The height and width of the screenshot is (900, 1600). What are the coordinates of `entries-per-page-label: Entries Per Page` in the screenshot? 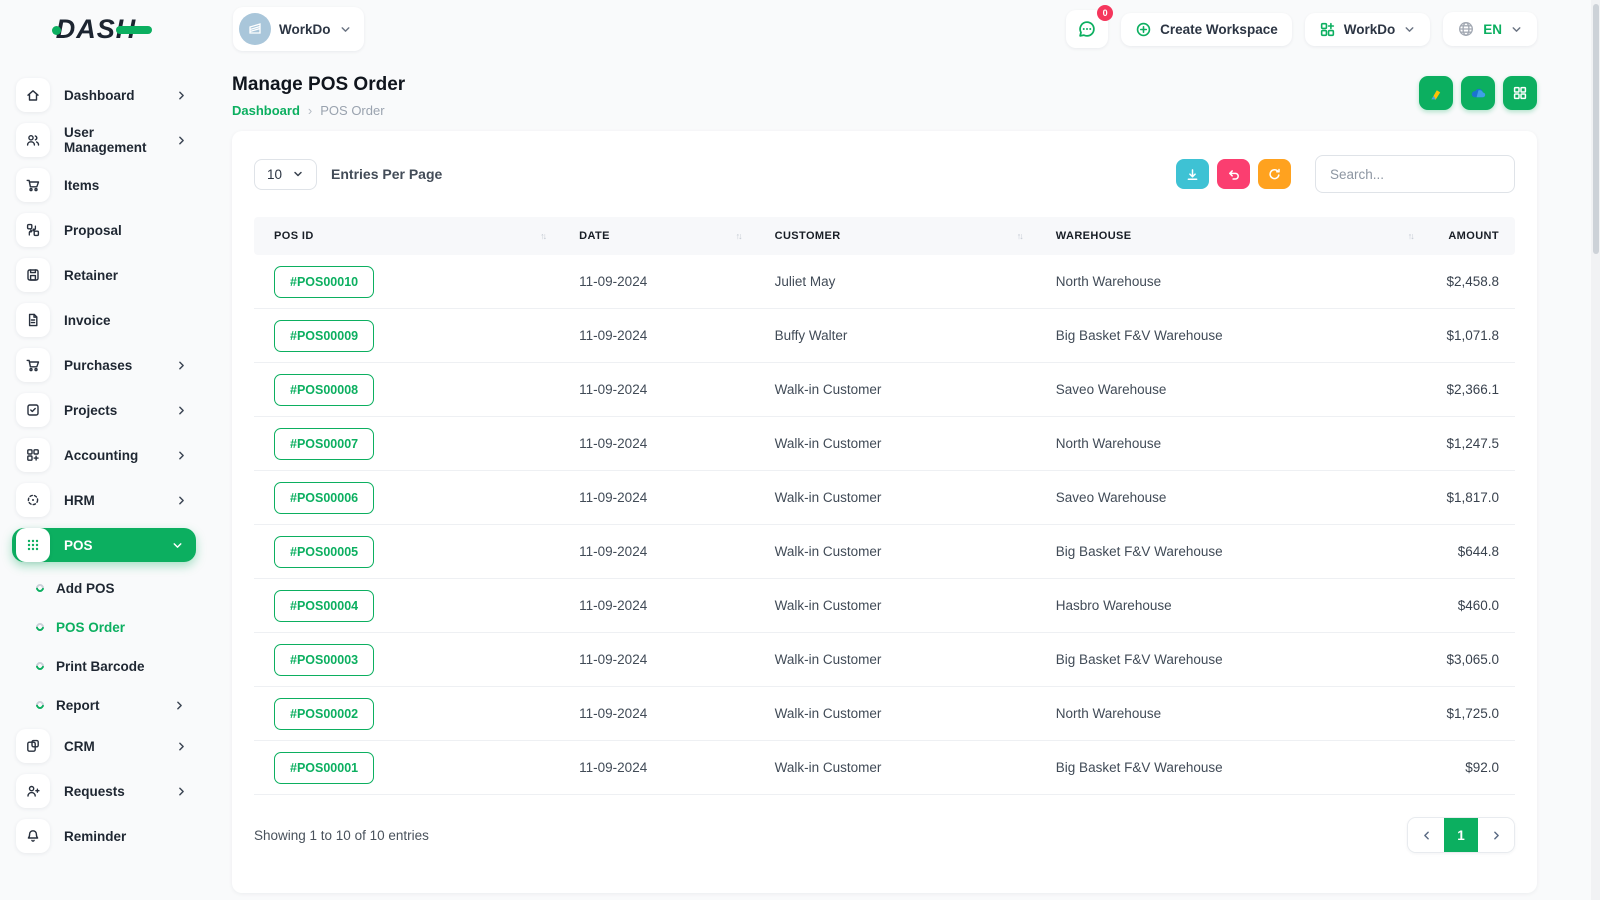 It's located at (387, 174).